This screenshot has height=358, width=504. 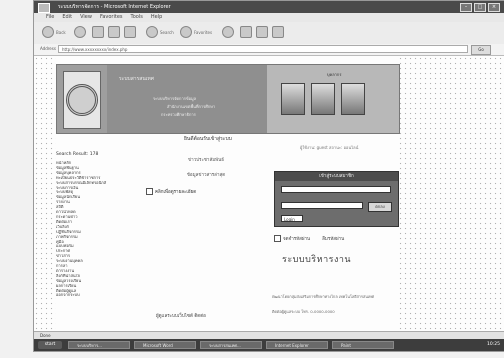 What do you see at coordinates (466, 7) in the screenshot?
I see `minimize-icon: –` at bounding box center [466, 7].